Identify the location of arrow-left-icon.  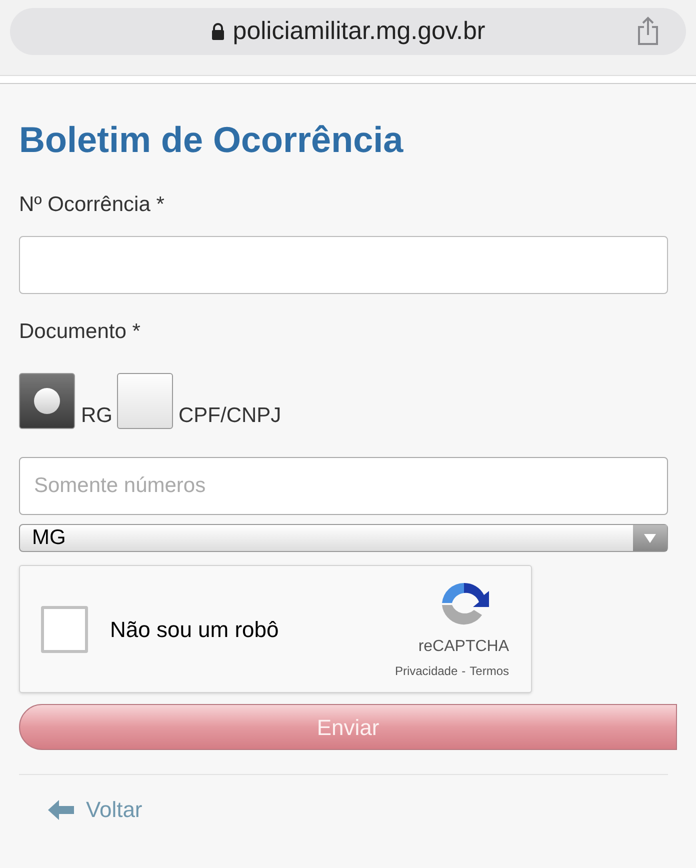
(61, 810).